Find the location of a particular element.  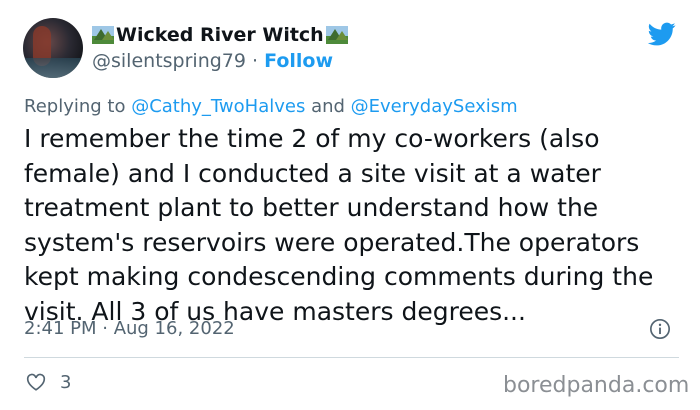

author-handle: @silentspring79 is located at coordinates (169, 61).